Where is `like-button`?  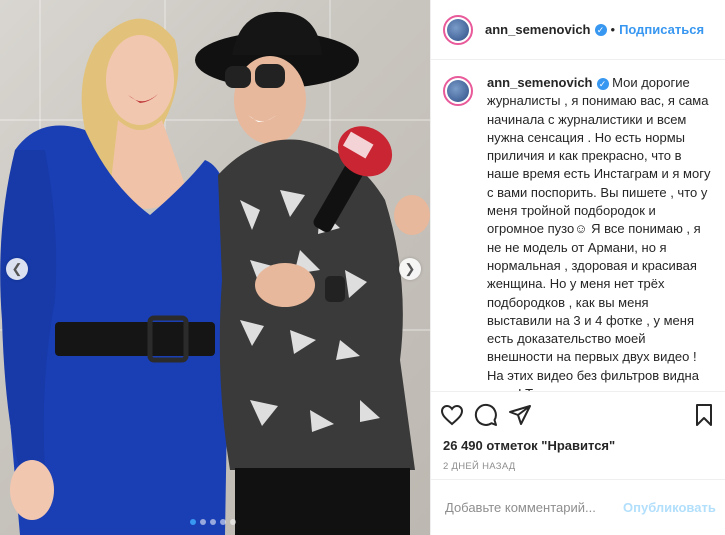 like-button is located at coordinates (452, 415).